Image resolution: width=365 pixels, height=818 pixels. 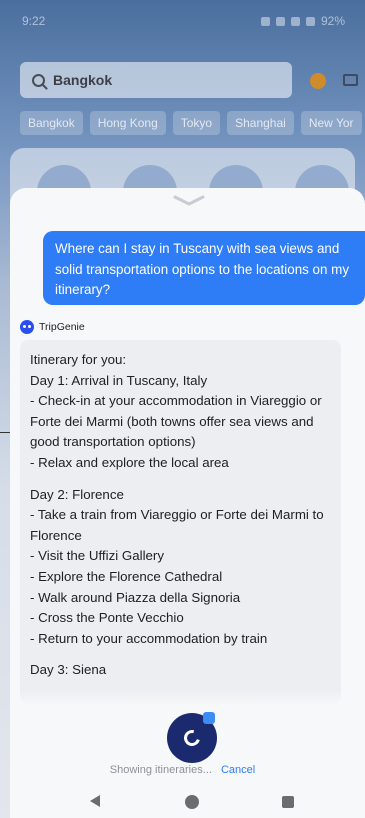 I want to click on day-item: - Return to your accommodation by train, so click(x=149, y=638).